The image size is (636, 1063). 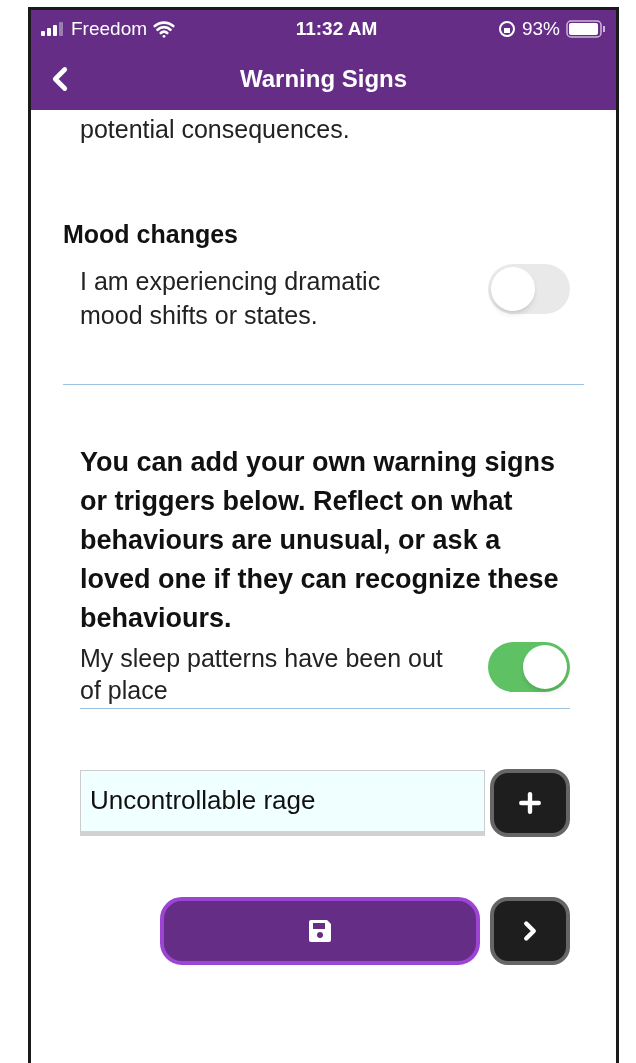 I want to click on section-heading: Mood changes, so click(x=151, y=234).